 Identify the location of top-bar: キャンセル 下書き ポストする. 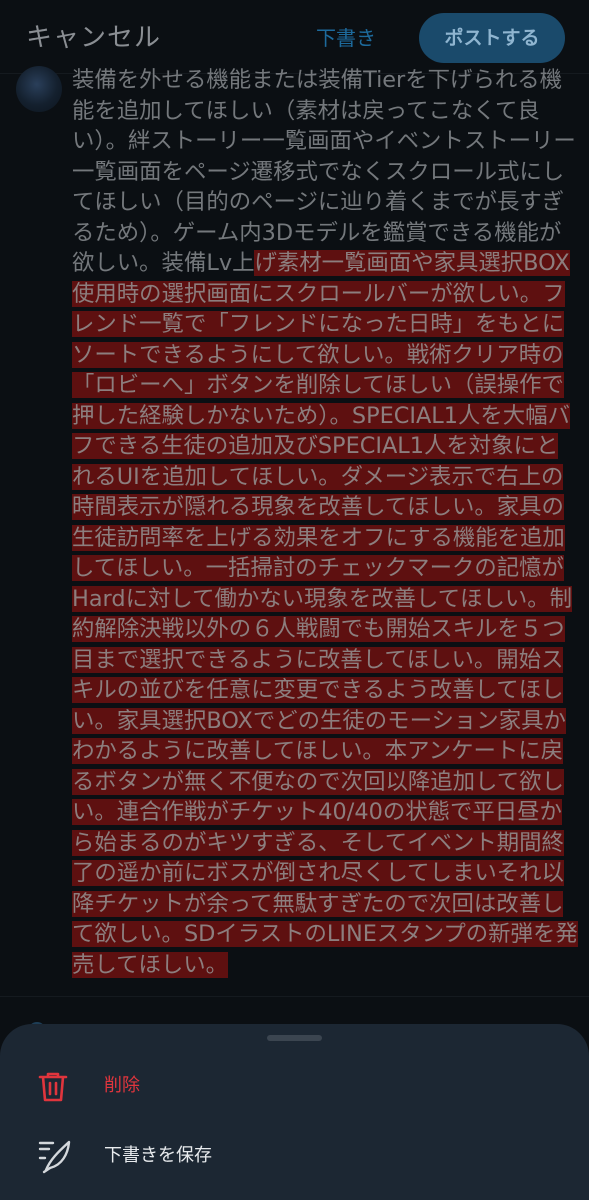
(294, 37).